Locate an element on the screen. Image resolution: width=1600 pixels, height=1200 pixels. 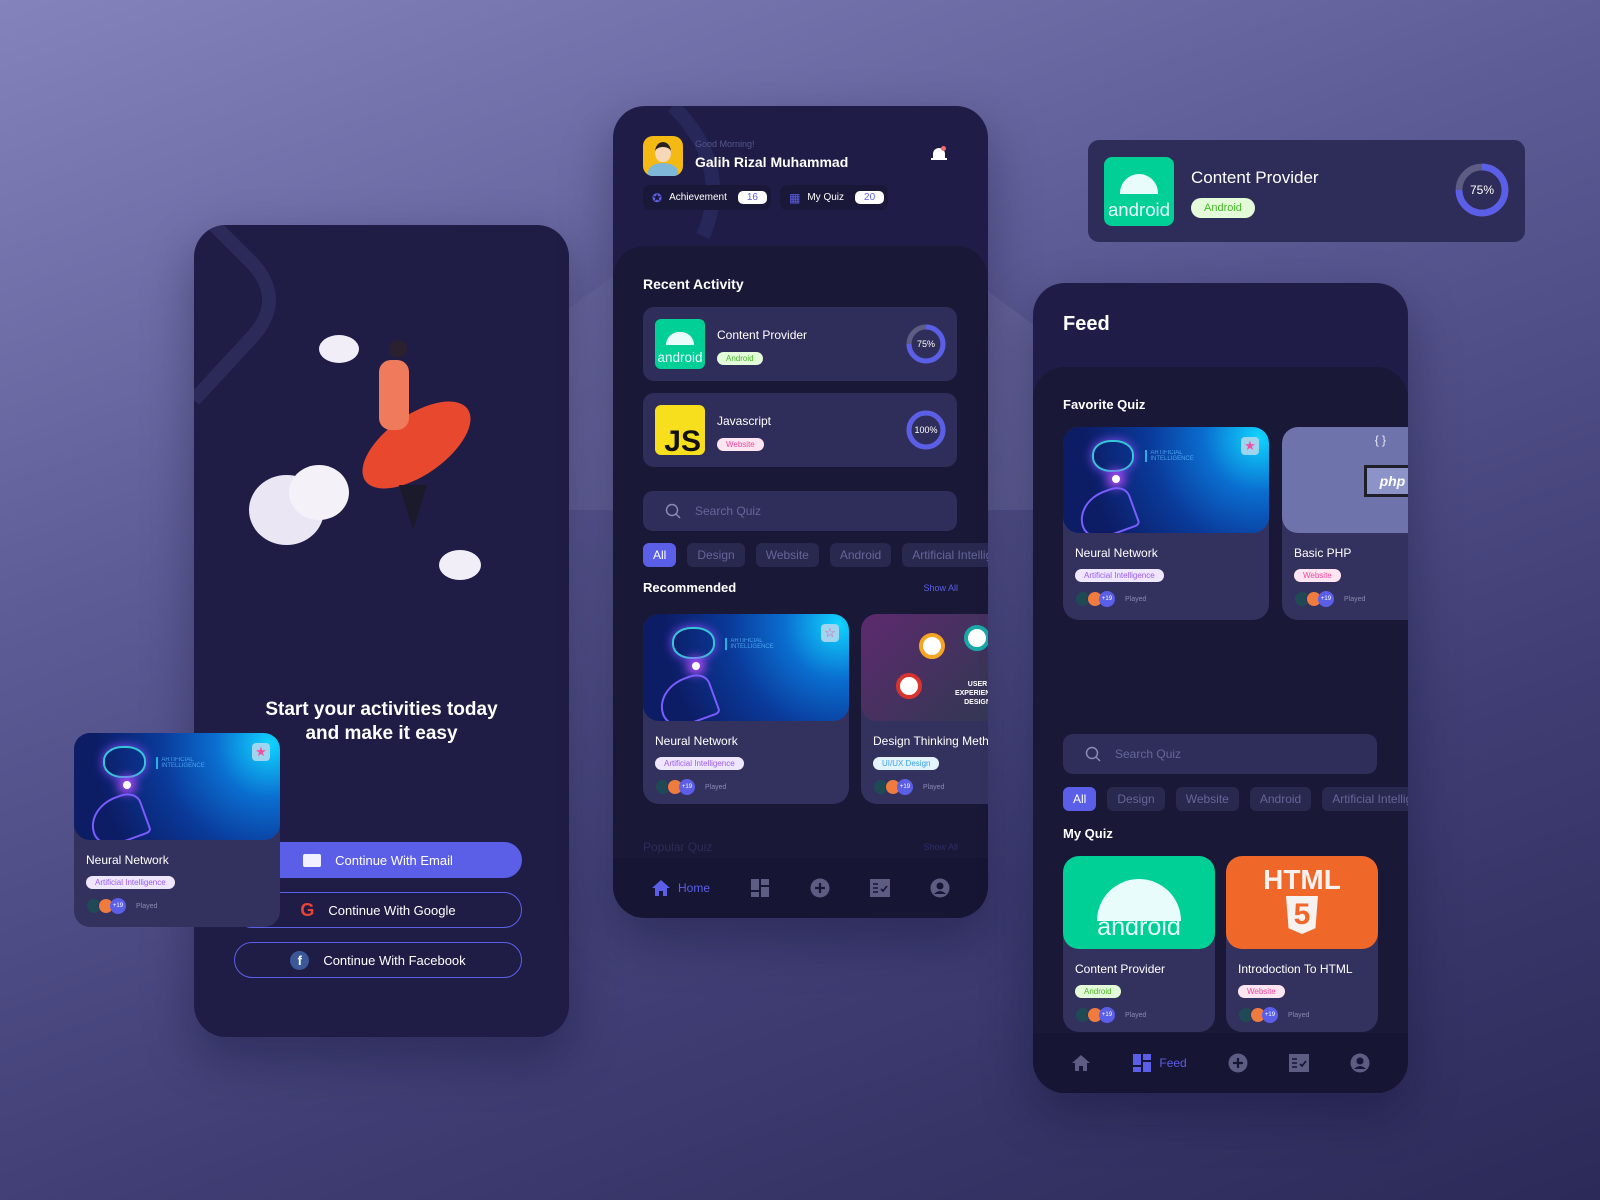
art-lettering: USER EXPERIENCE DESIGN is located at coordinates (971, 694).